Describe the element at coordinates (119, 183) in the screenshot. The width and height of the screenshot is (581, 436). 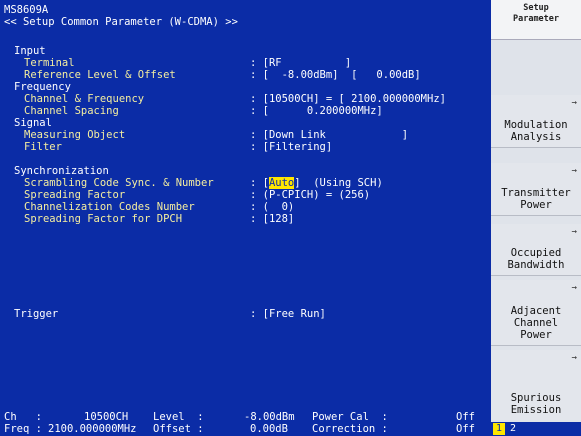
I see `scrambling-label: Scrambling Code Sync. & Number` at that location.